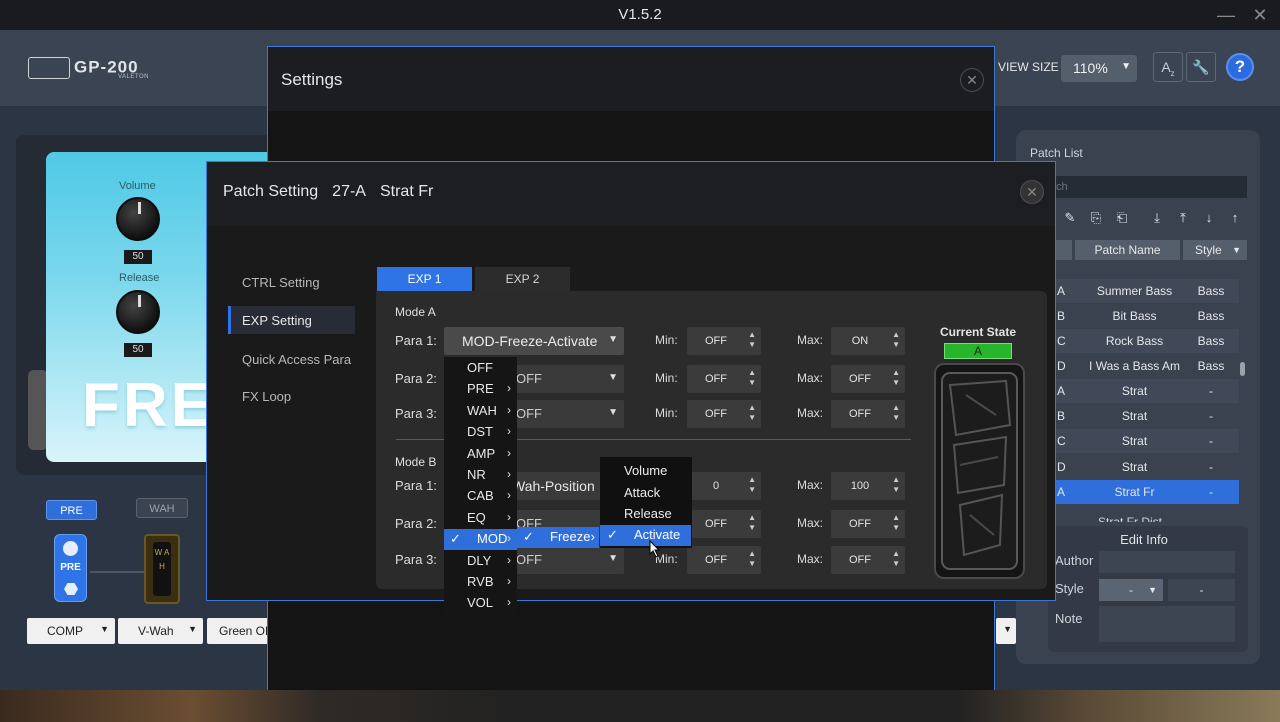  I want to click on patch-row: C Strat -, so click(1145, 441).